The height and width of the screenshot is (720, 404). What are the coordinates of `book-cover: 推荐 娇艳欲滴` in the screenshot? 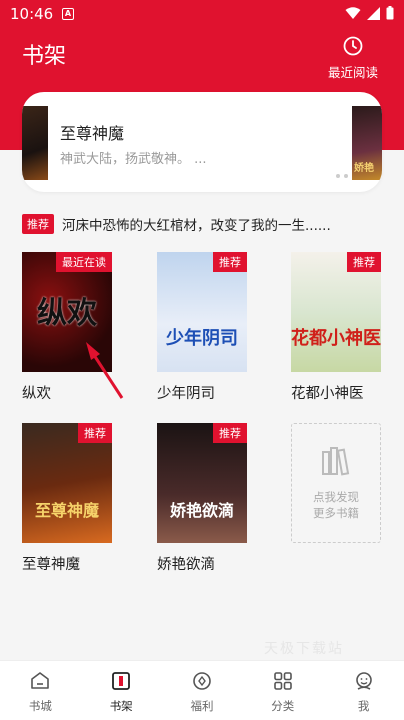 It's located at (202, 483).